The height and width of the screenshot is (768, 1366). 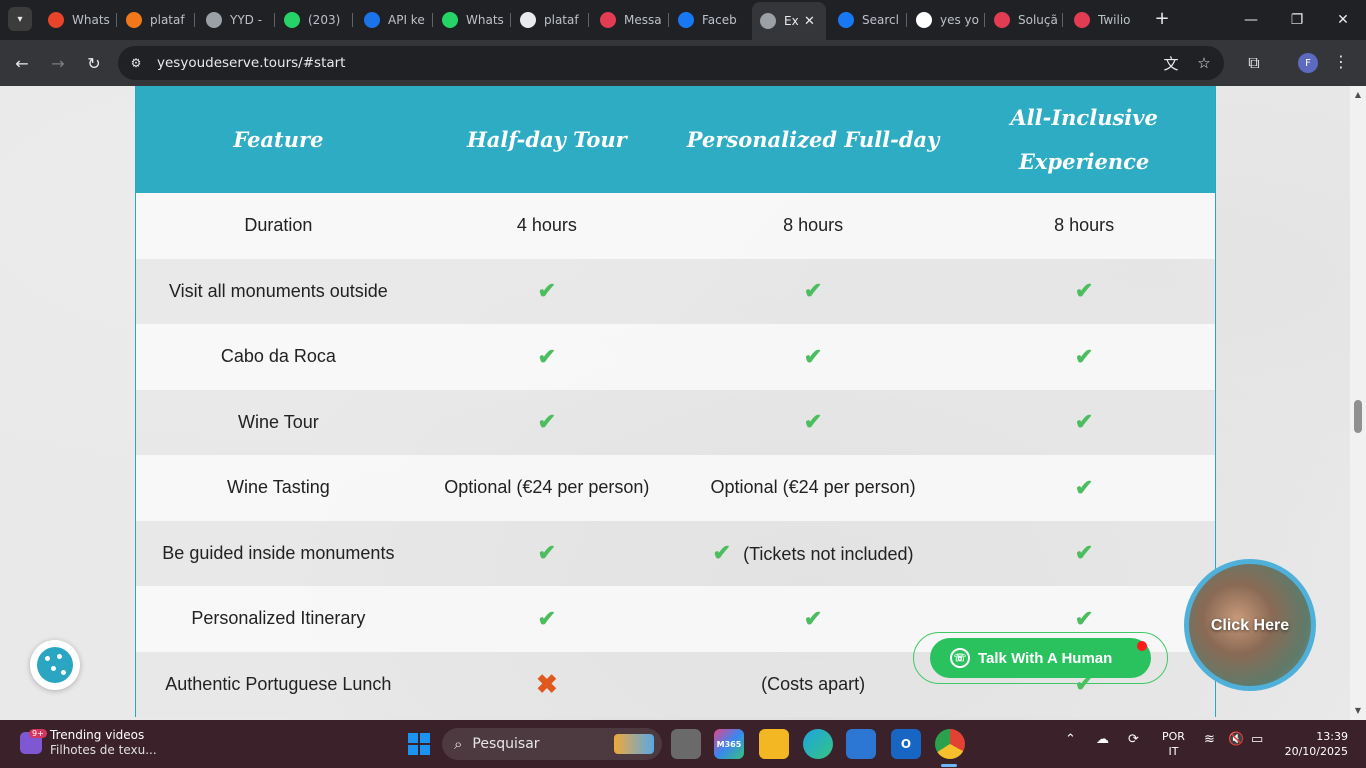 What do you see at coordinates (629, 20) in the screenshot?
I see `tab-7: Messa` at bounding box center [629, 20].